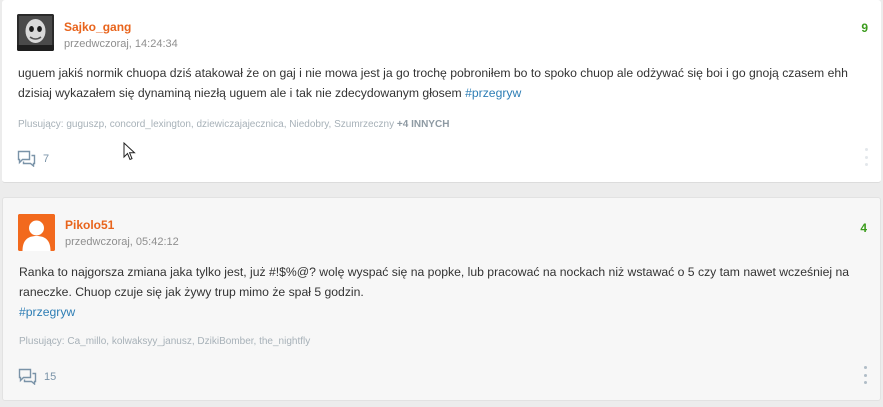 The height and width of the screenshot is (407, 883). I want to click on vote-score: 4, so click(863, 228).